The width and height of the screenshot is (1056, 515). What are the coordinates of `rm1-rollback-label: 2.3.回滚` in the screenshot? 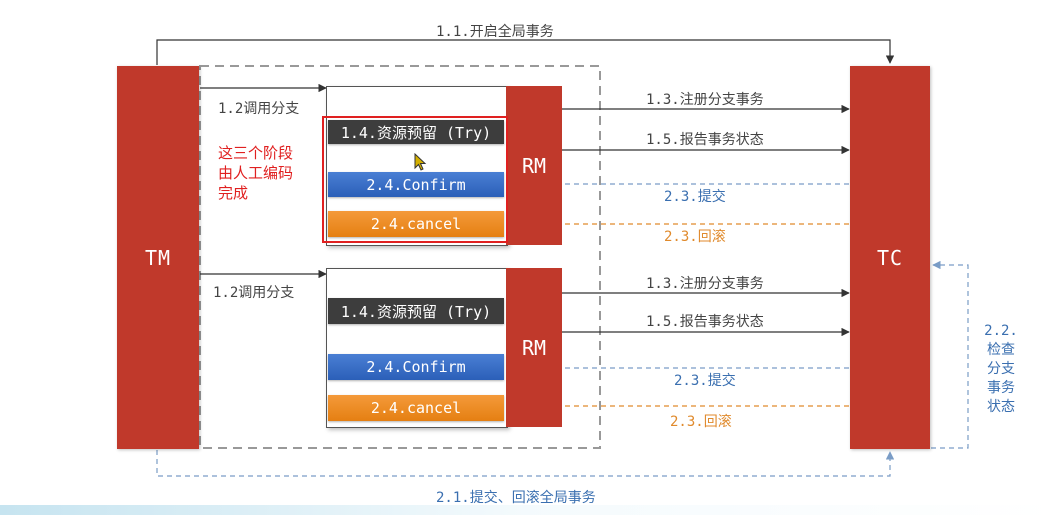 It's located at (695, 237).